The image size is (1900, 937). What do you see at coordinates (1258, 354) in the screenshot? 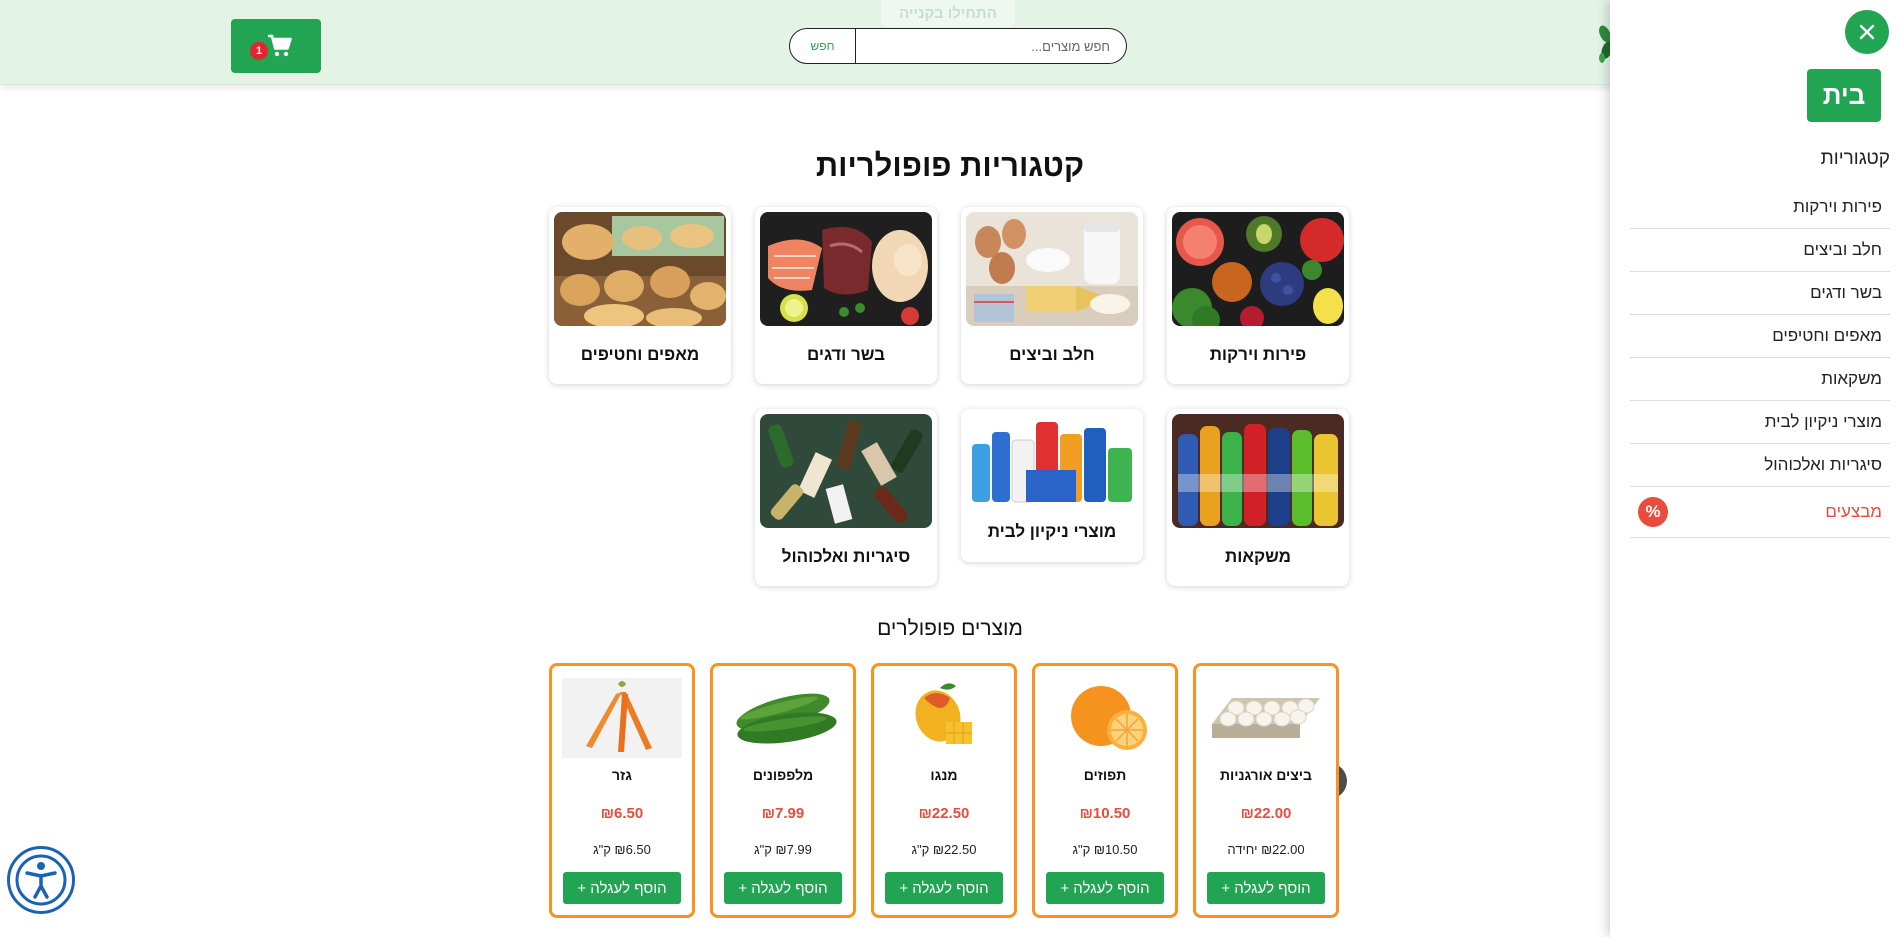
I see `category-label: פירות וירקות` at bounding box center [1258, 354].